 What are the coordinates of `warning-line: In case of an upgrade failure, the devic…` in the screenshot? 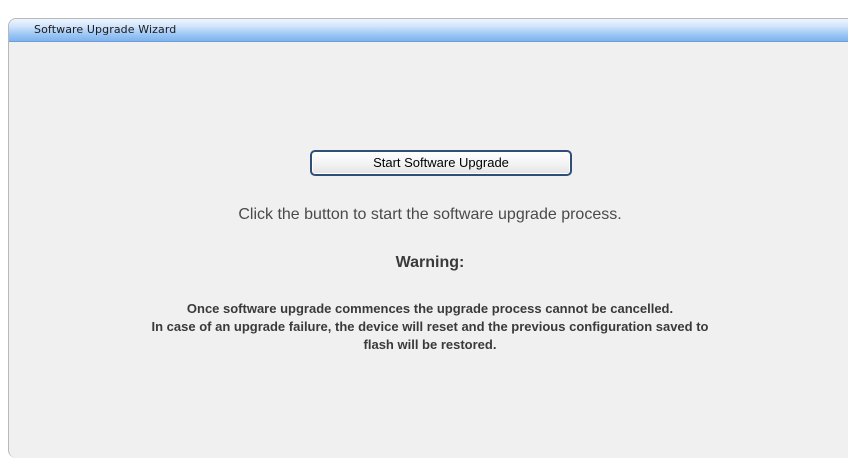 It's located at (430, 326).